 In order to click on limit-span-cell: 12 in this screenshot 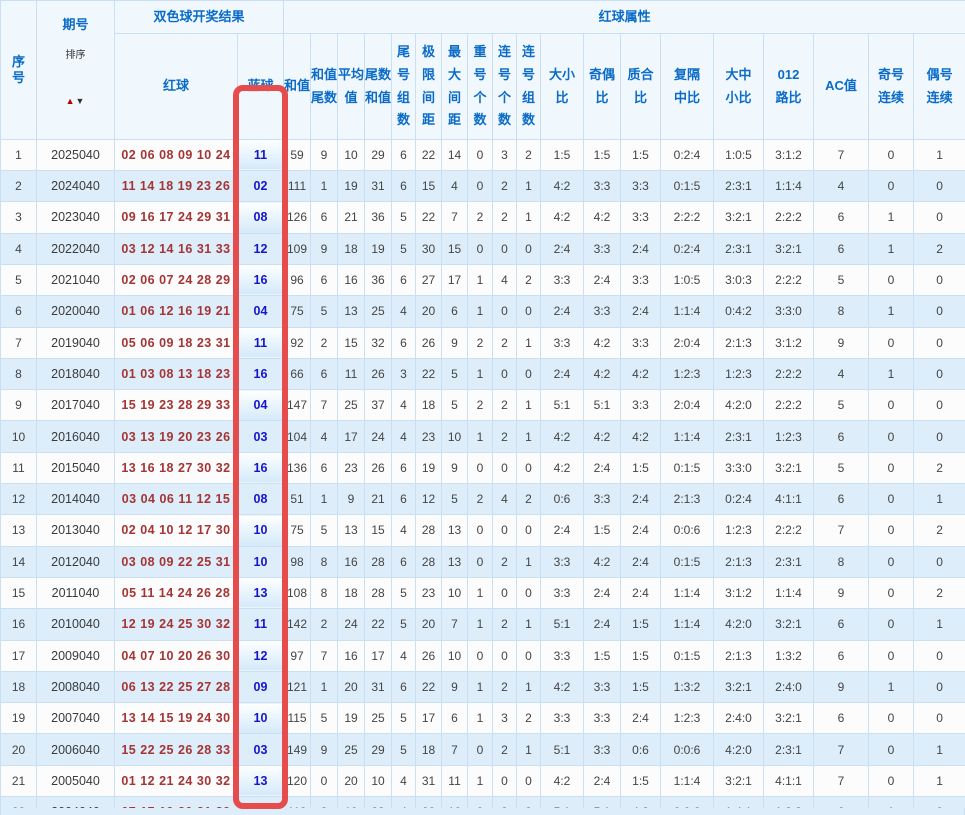, I will do `click(429, 499)`.